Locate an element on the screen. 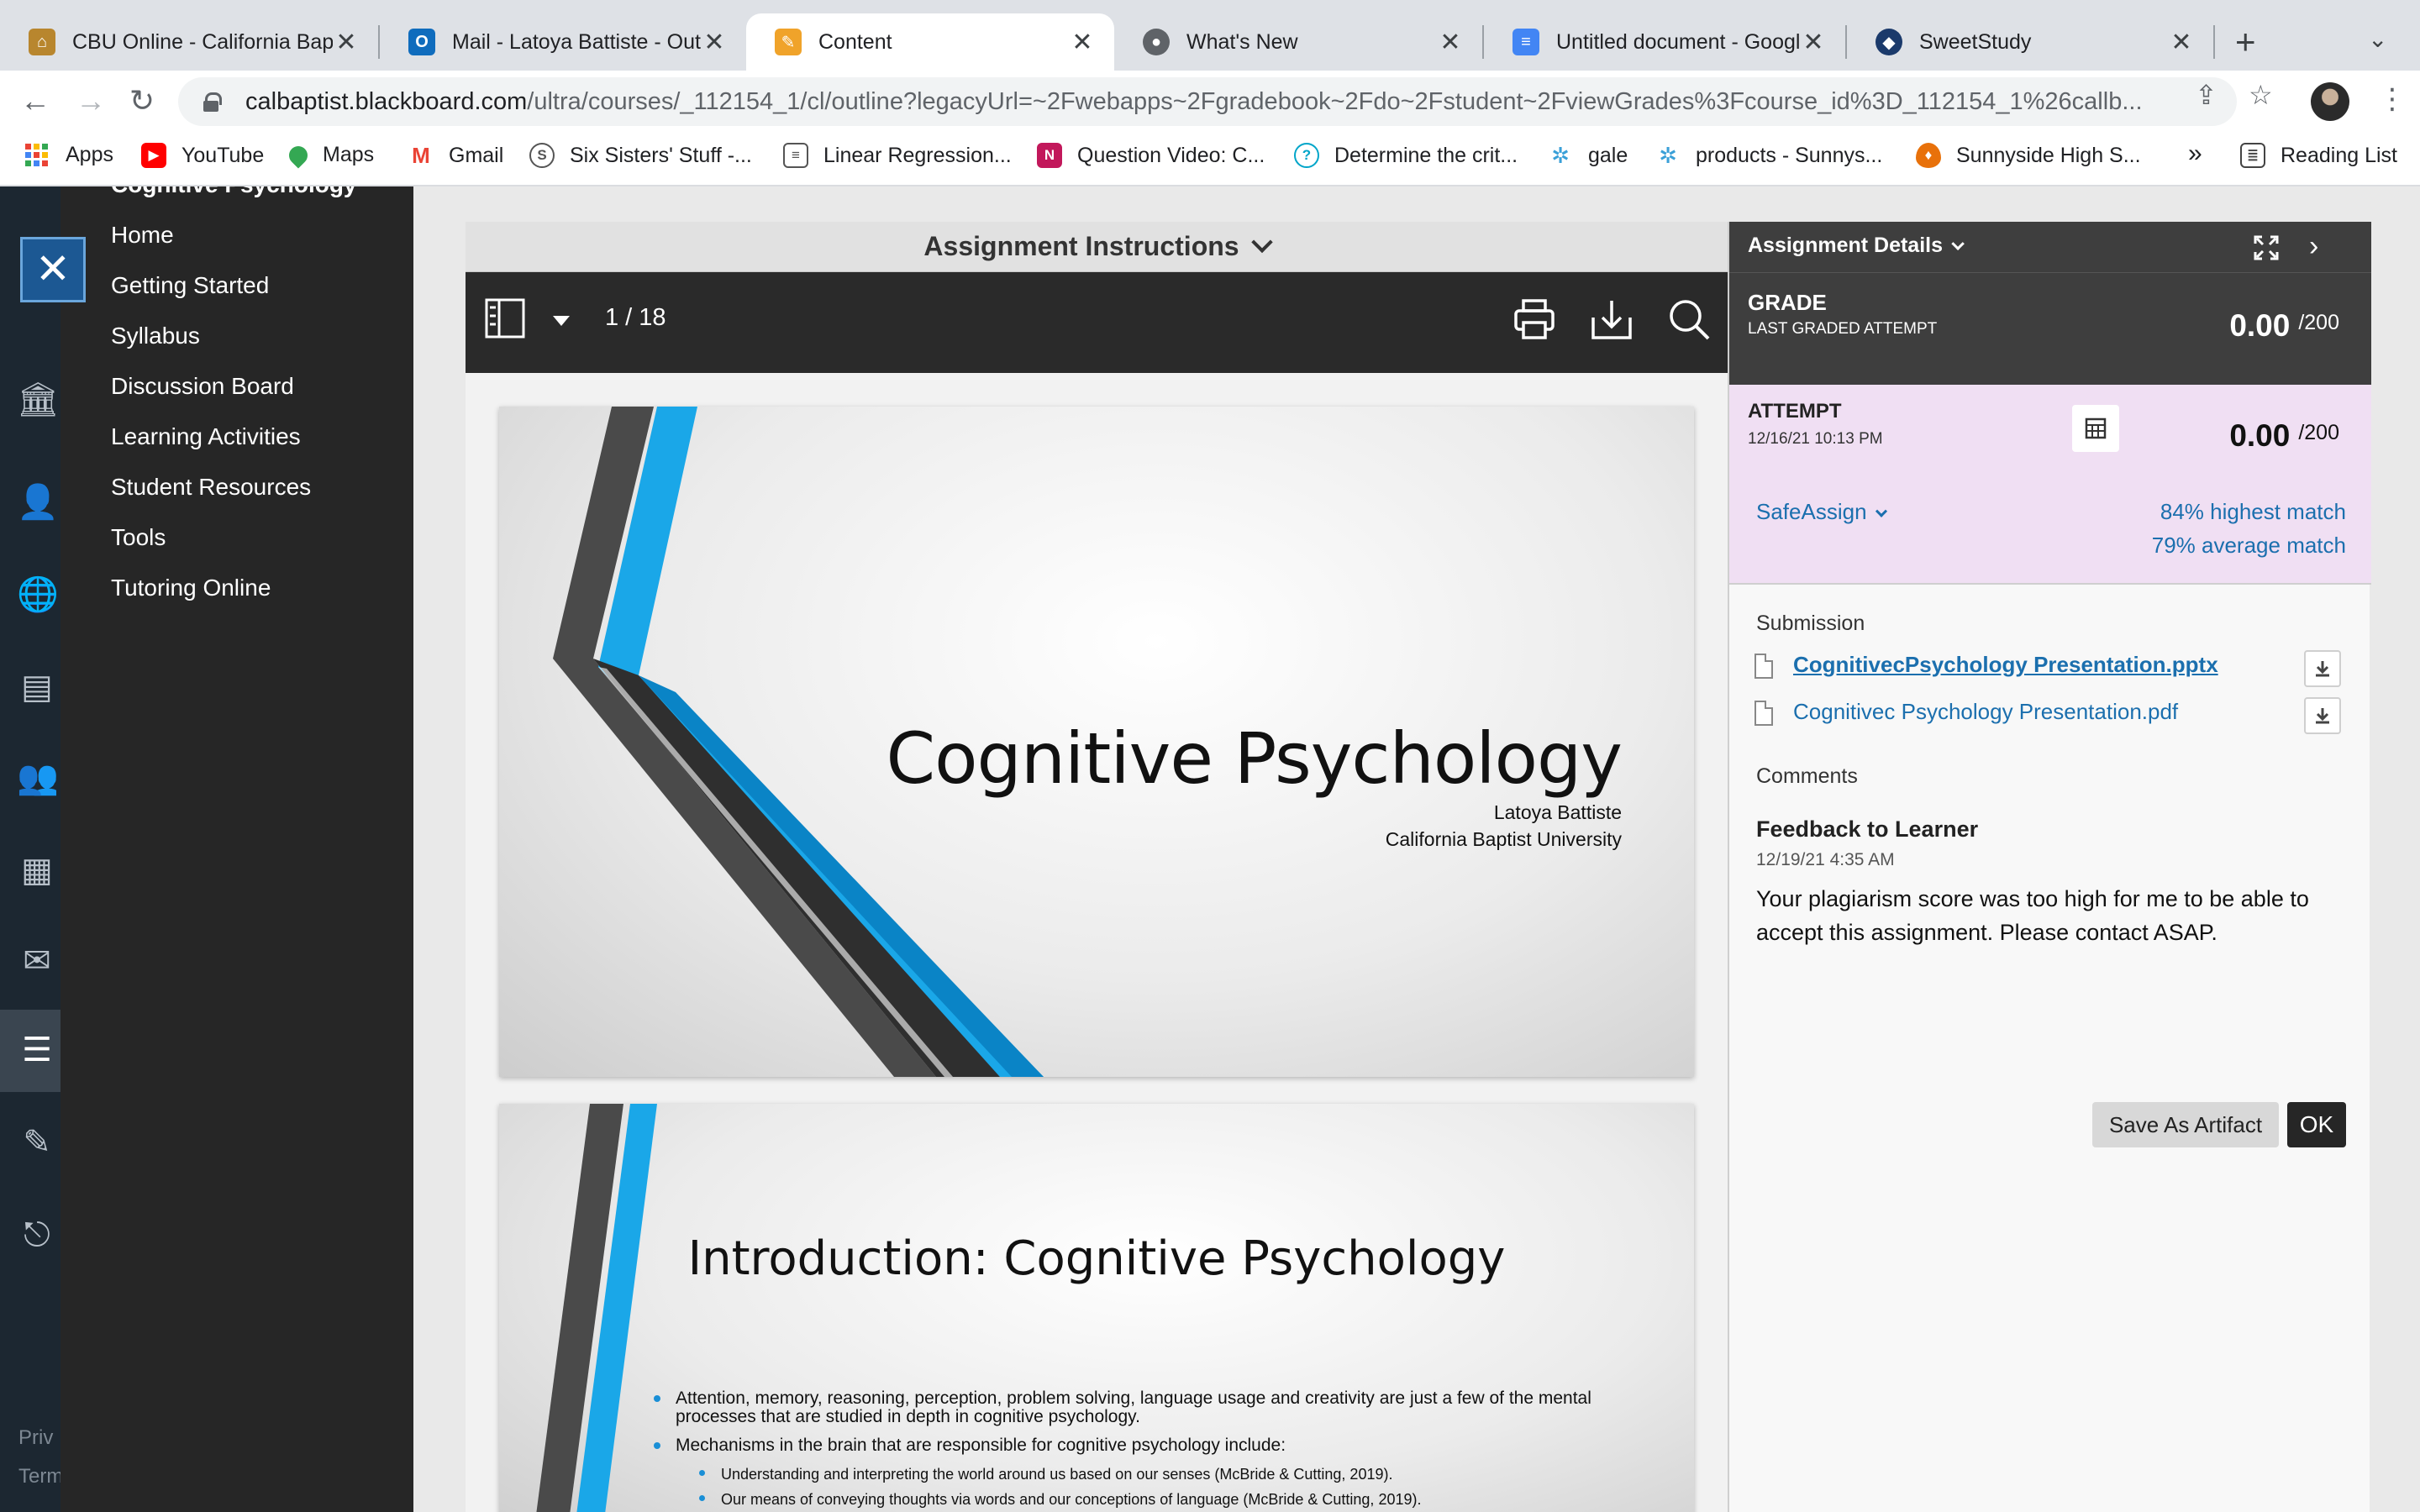 Image resolution: width=2420 pixels, height=1512 pixels. privacy-link: Priv is located at coordinates (35, 1438).